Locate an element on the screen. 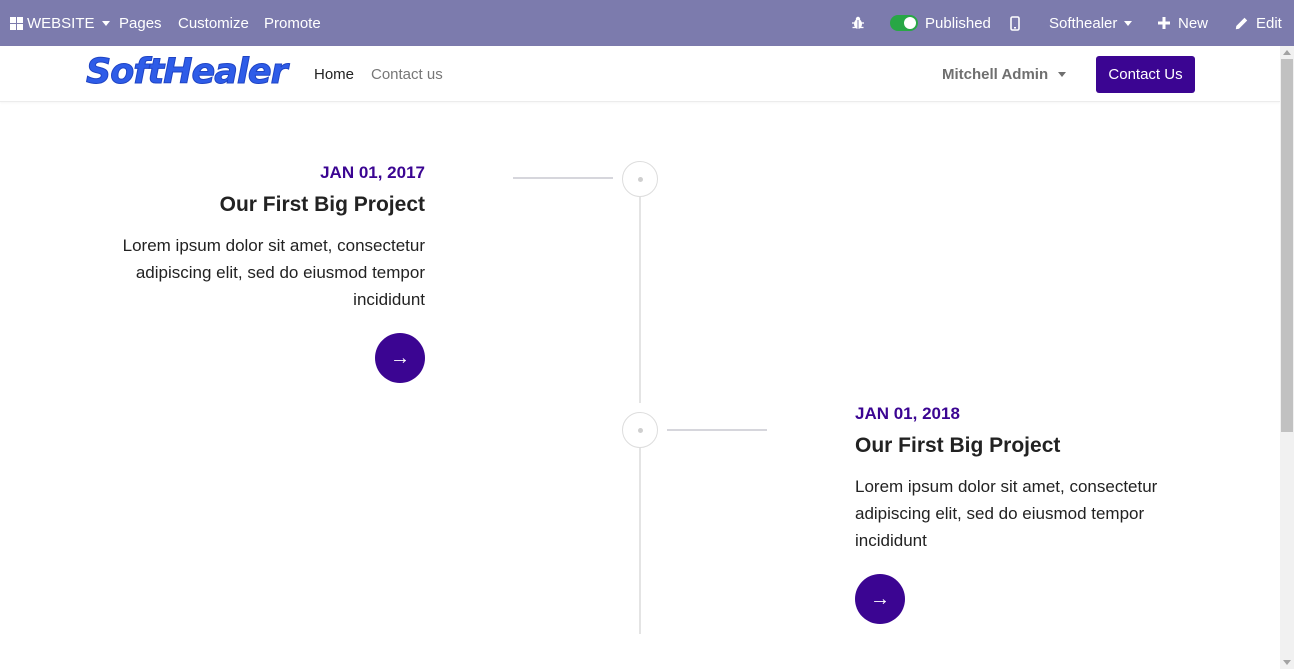 Image resolution: width=1294 pixels, height=669 pixels. published-toggle: Published is located at coordinates (940, 23).